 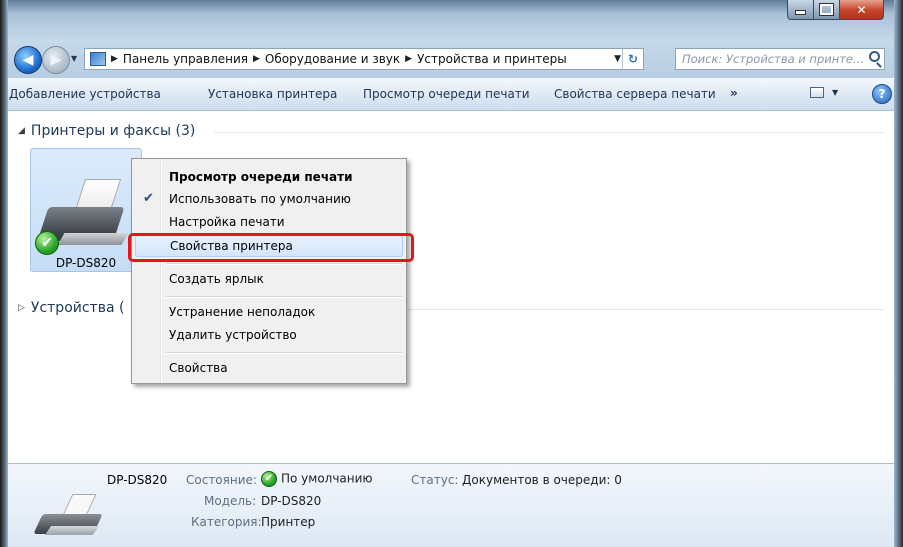 What do you see at coordinates (272, 94) in the screenshot?
I see `install-printer-button: Установка принтера` at bounding box center [272, 94].